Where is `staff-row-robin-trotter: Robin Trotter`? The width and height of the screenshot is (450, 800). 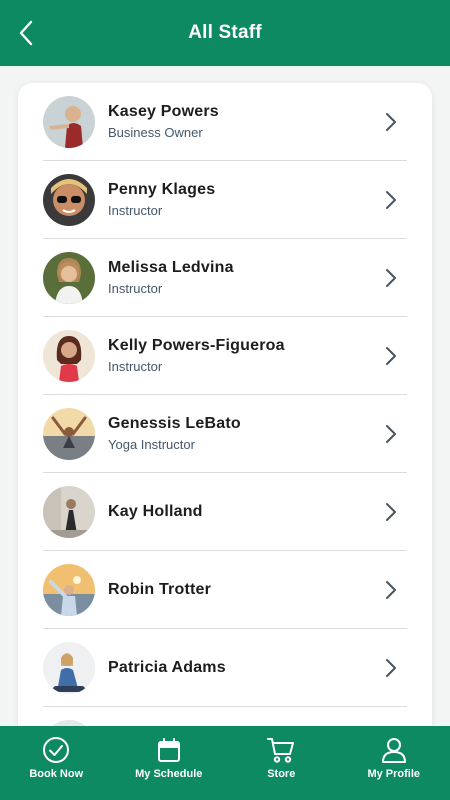
staff-row-robin-trotter: Robin Trotter is located at coordinates (225, 590).